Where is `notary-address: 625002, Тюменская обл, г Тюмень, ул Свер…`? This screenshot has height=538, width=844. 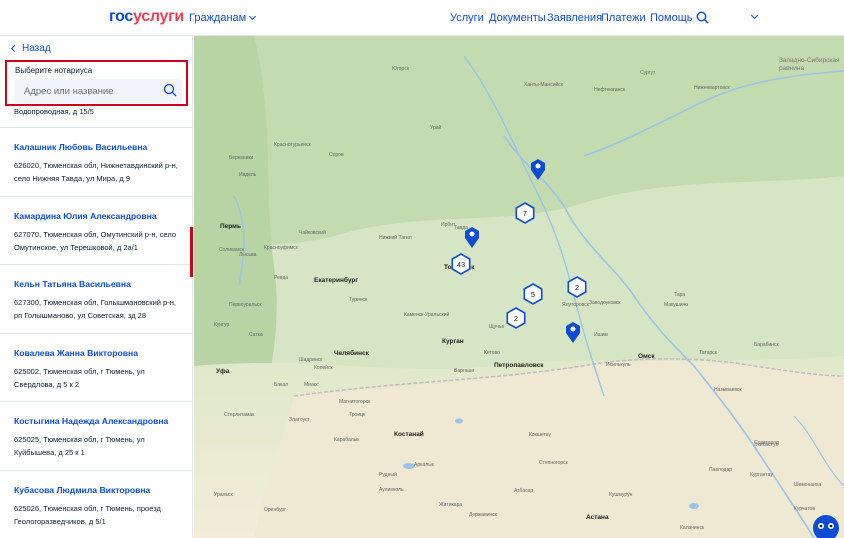 notary-address: 625002, Тюменская обл, г Тюмень, ул Свер… is located at coordinates (79, 377).